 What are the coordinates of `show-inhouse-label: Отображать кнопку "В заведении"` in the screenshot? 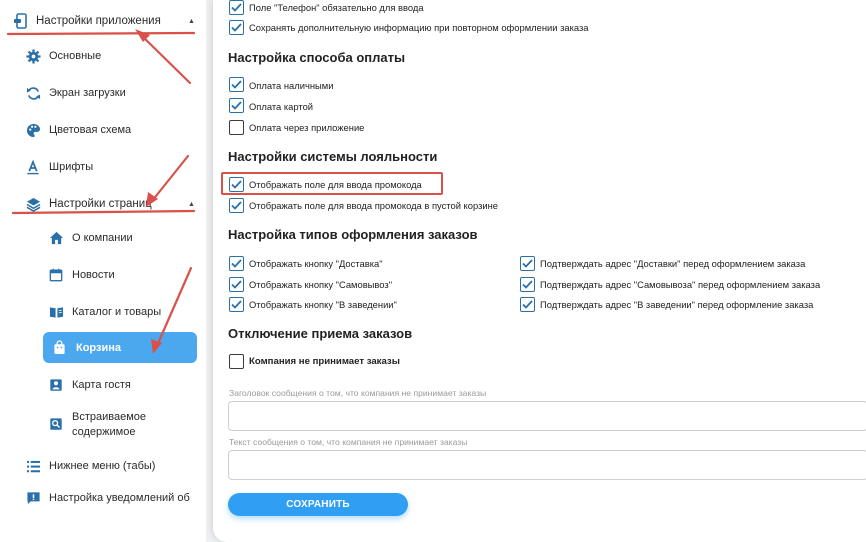 It's located at (323, 304).